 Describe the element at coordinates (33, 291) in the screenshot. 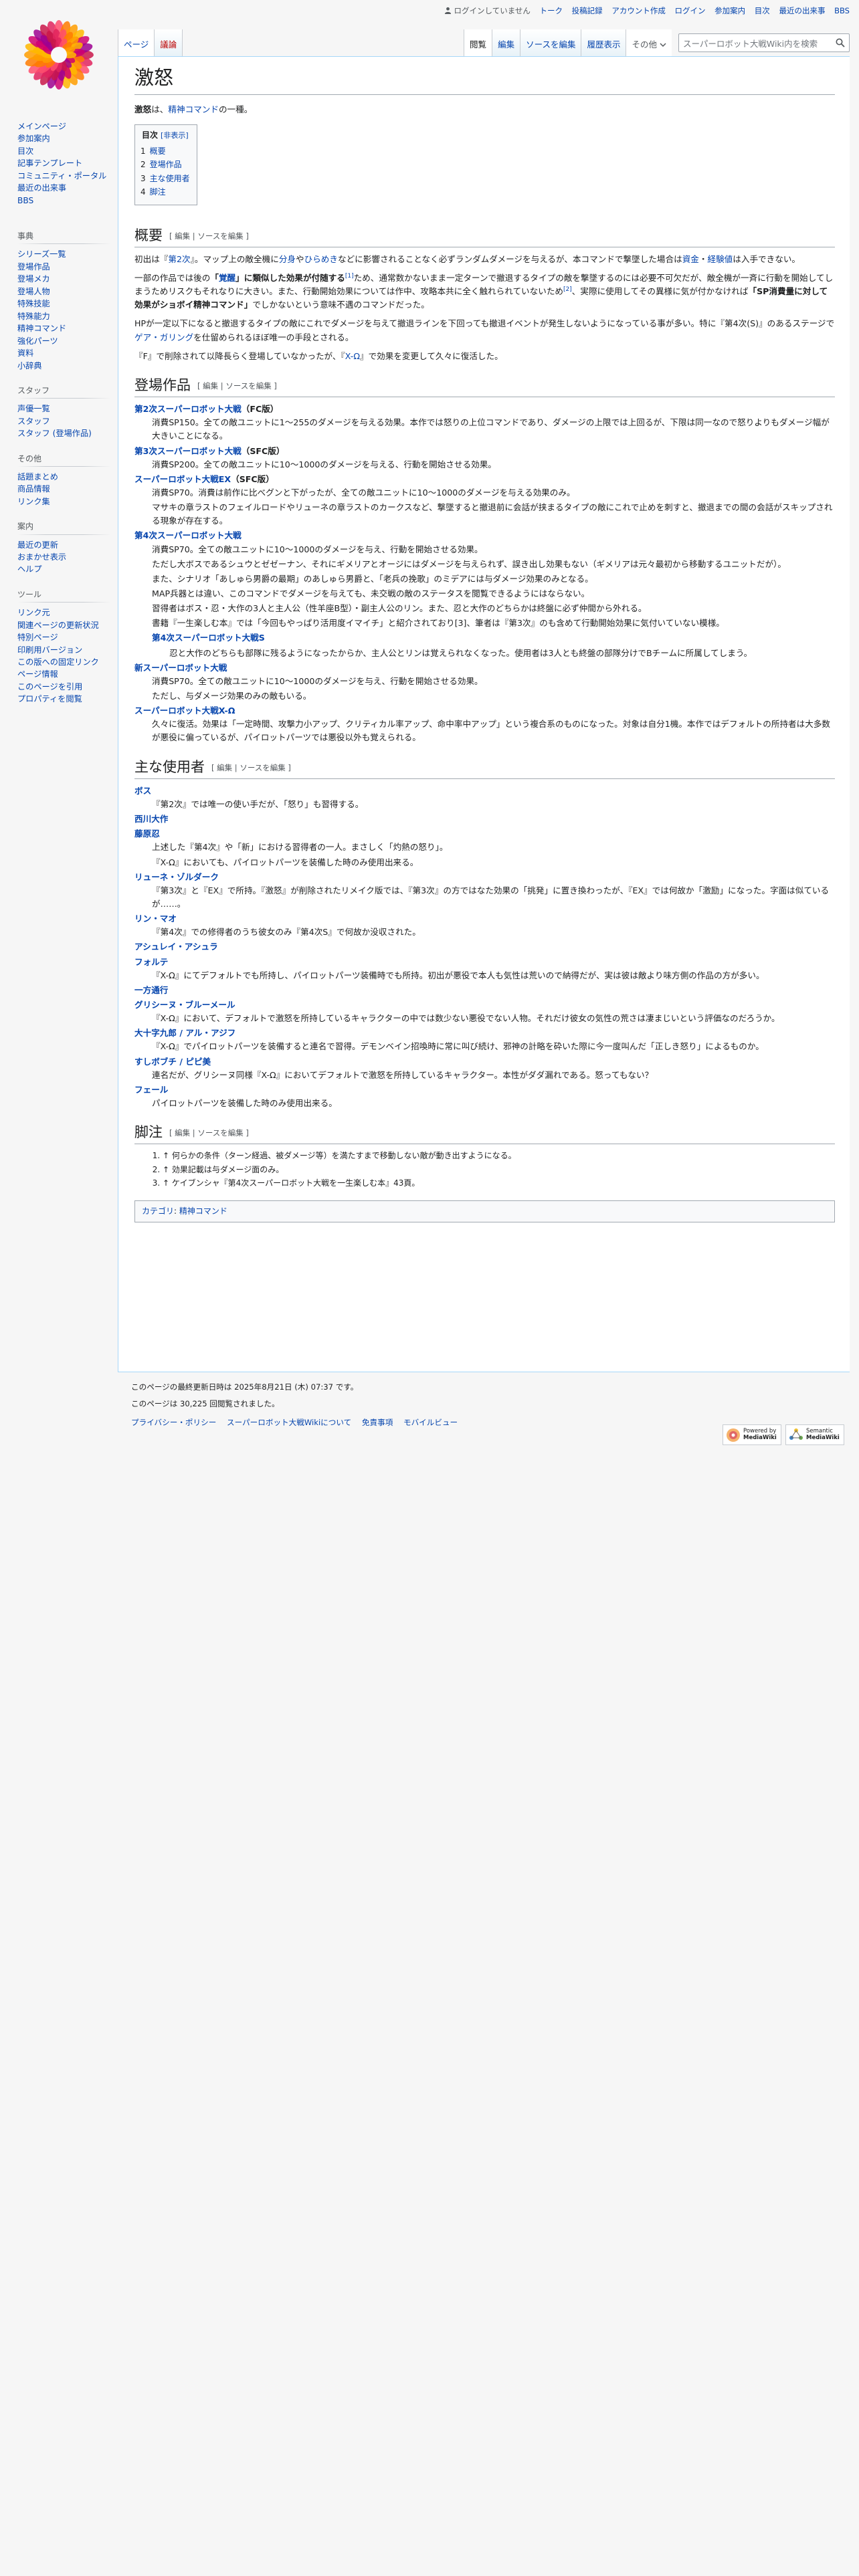

I see `sidebar-item-characters: 登場人物` at that location.